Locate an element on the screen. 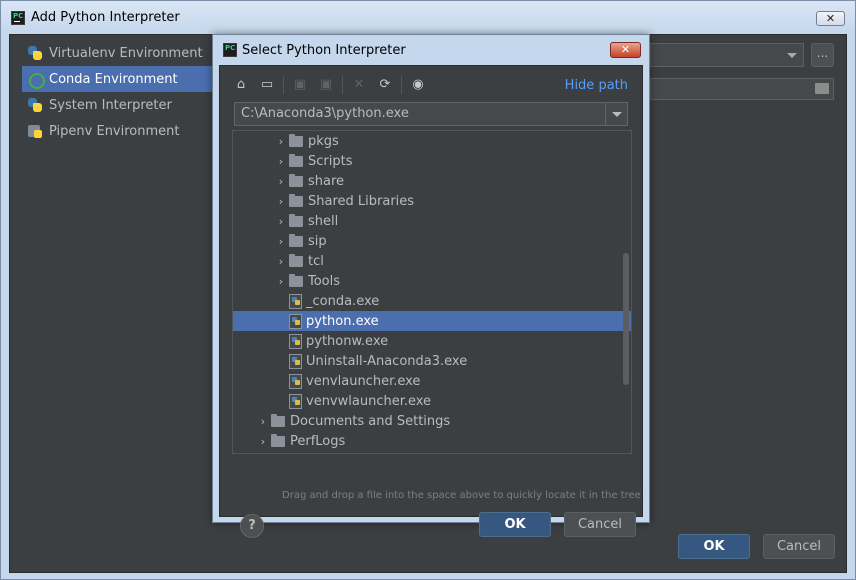 This screenshot has height=580, width=856. tree-row-label: share is located at coordinates (326, 181).